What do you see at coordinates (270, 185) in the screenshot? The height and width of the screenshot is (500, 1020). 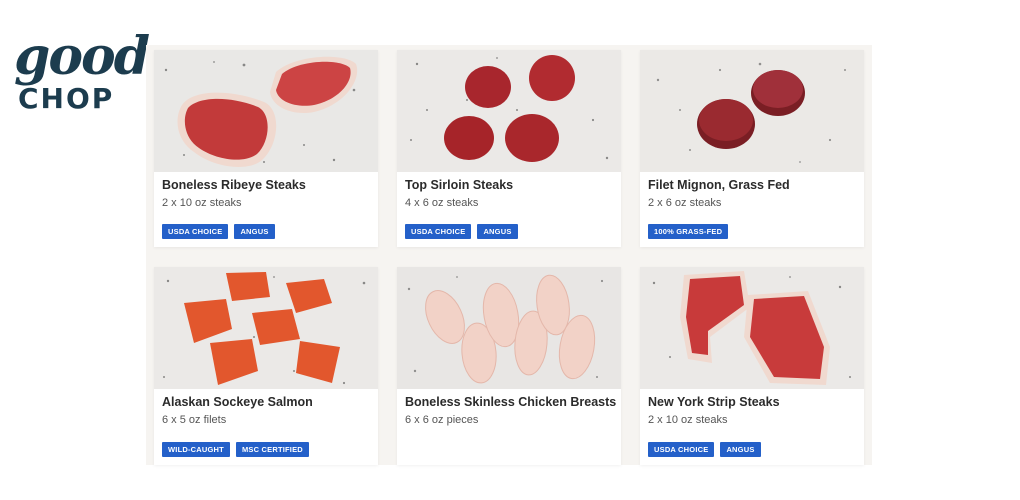 I see `product-name: Boneless Ribeye Steaks` at bounding box center [270, 185].